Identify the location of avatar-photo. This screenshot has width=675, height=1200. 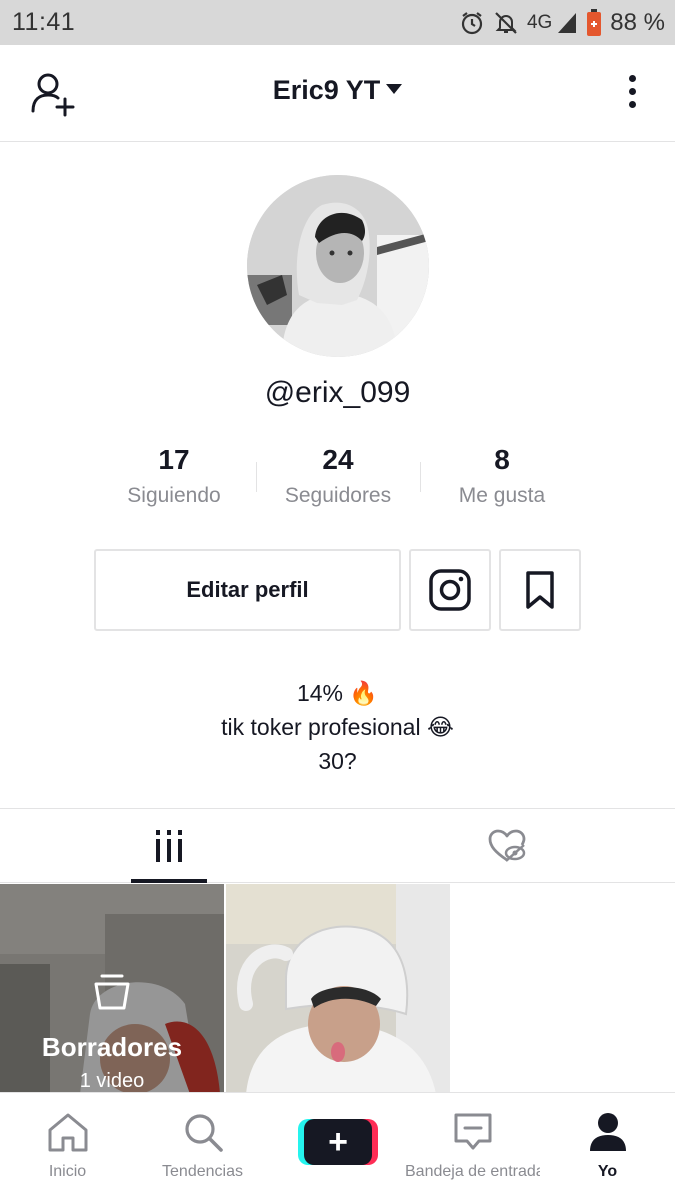
(338, 266).